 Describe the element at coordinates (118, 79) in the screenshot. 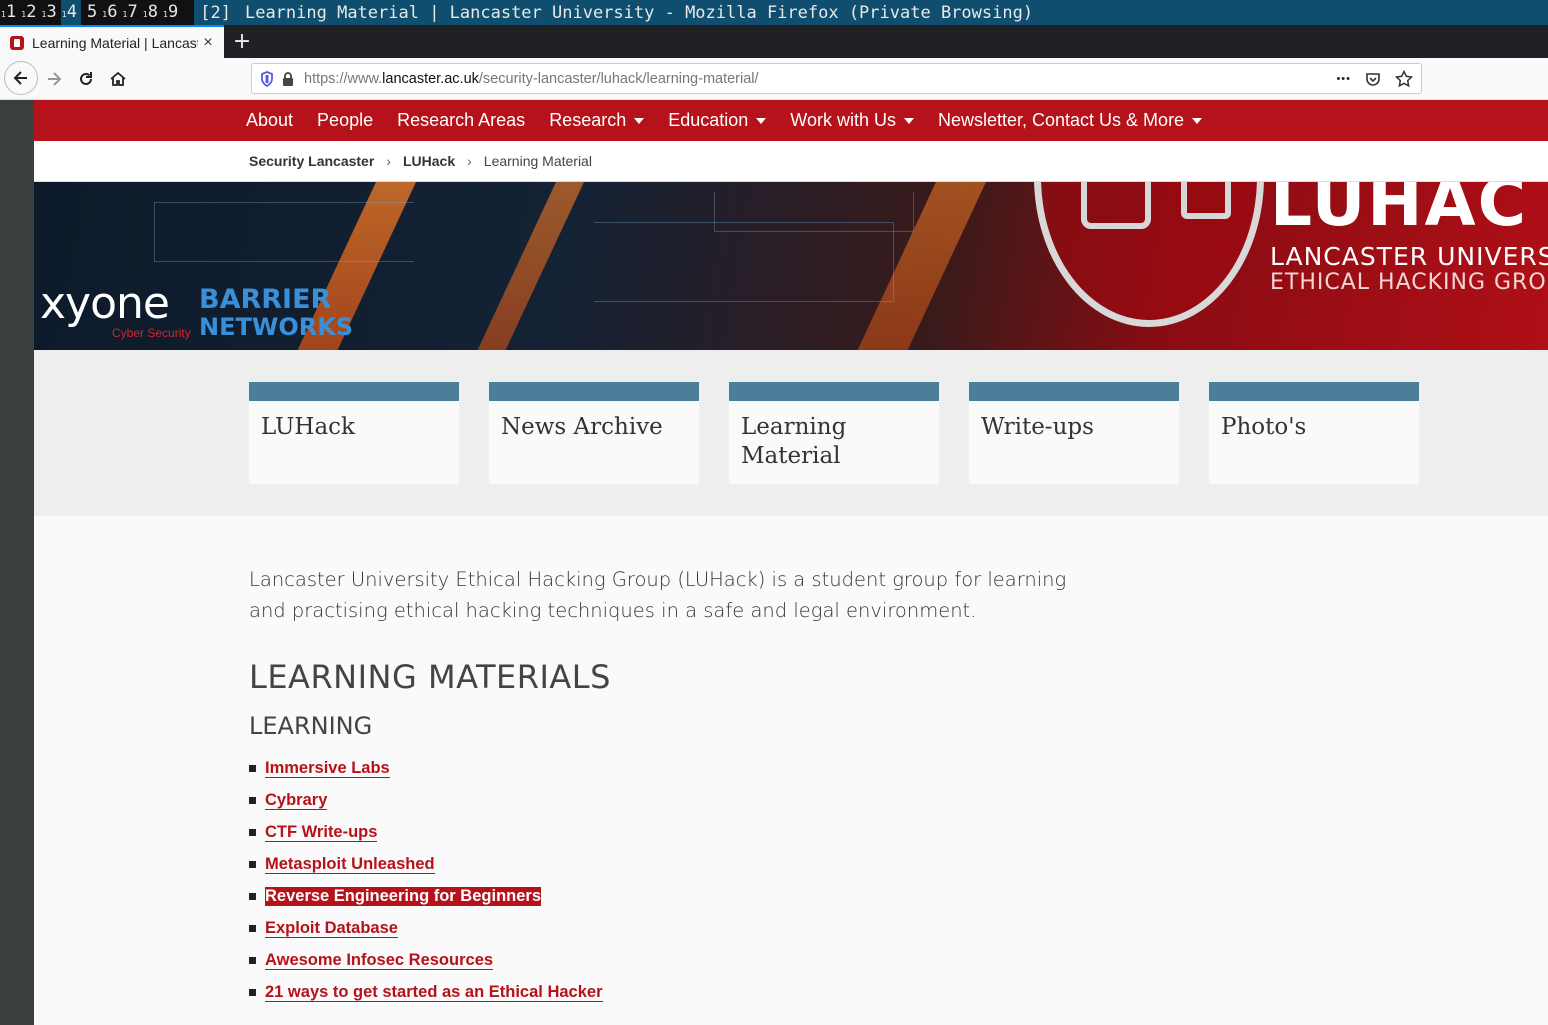

I see `home-button` at that location.